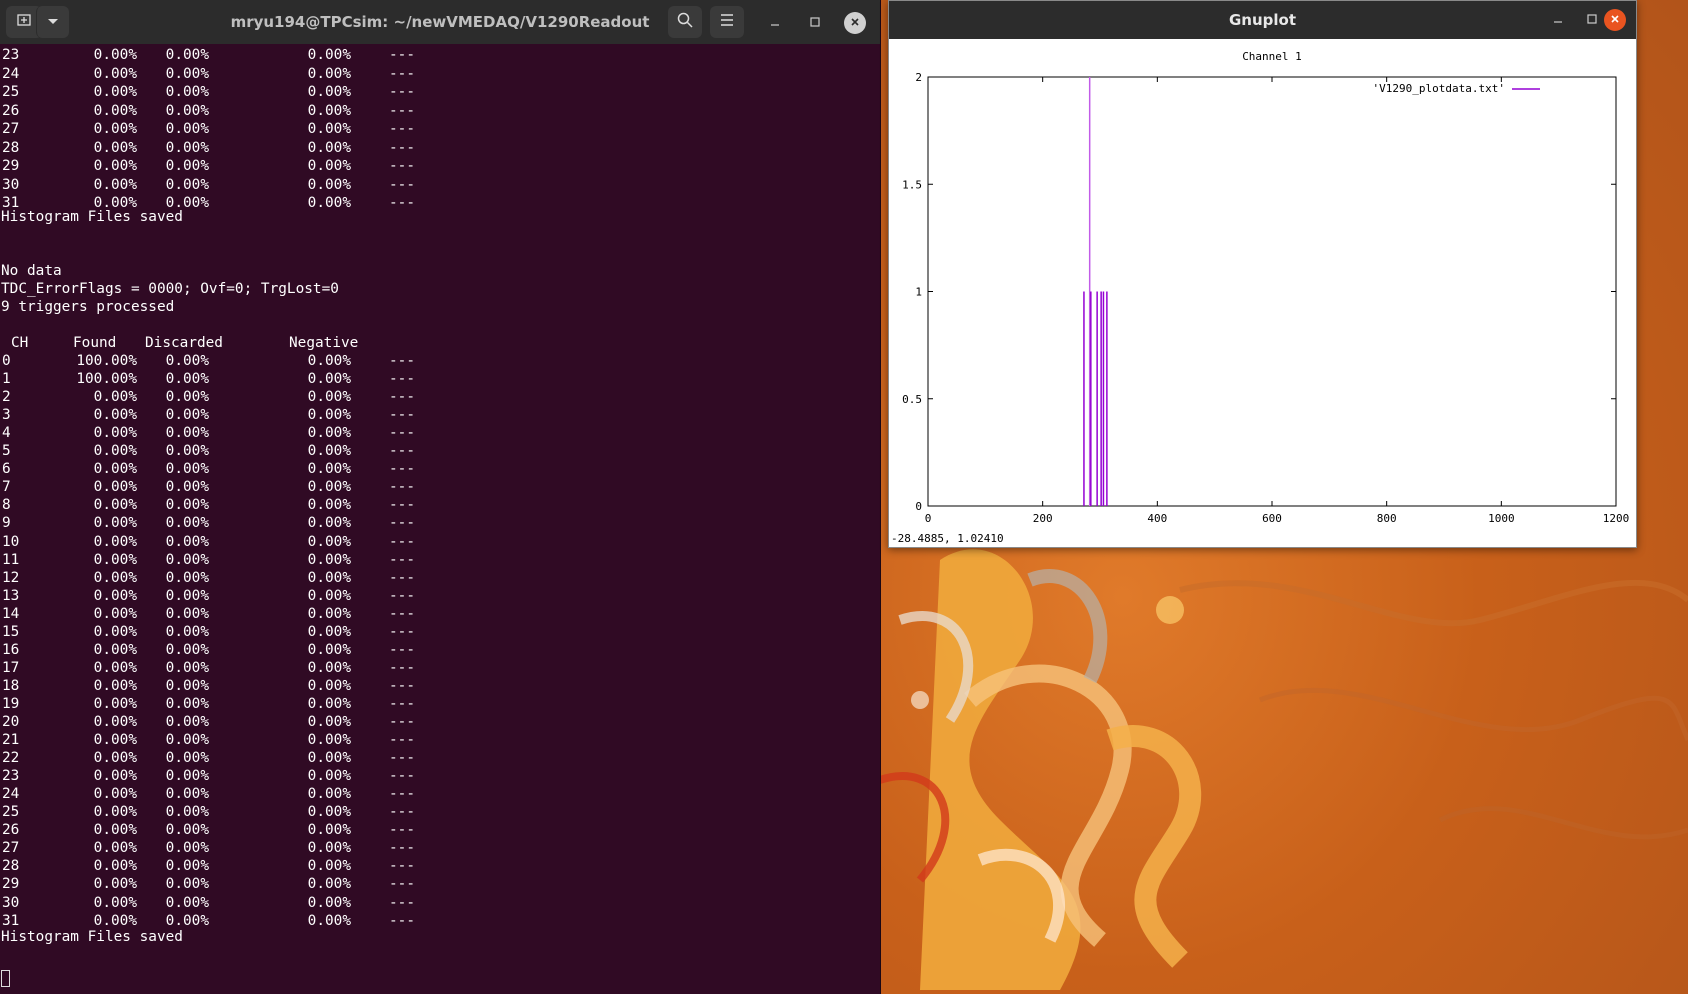 The image size is (1688, 994). Describe the element at coordinates (11, 92) in the screenshot. I see `channel-cell: 25` at that location.